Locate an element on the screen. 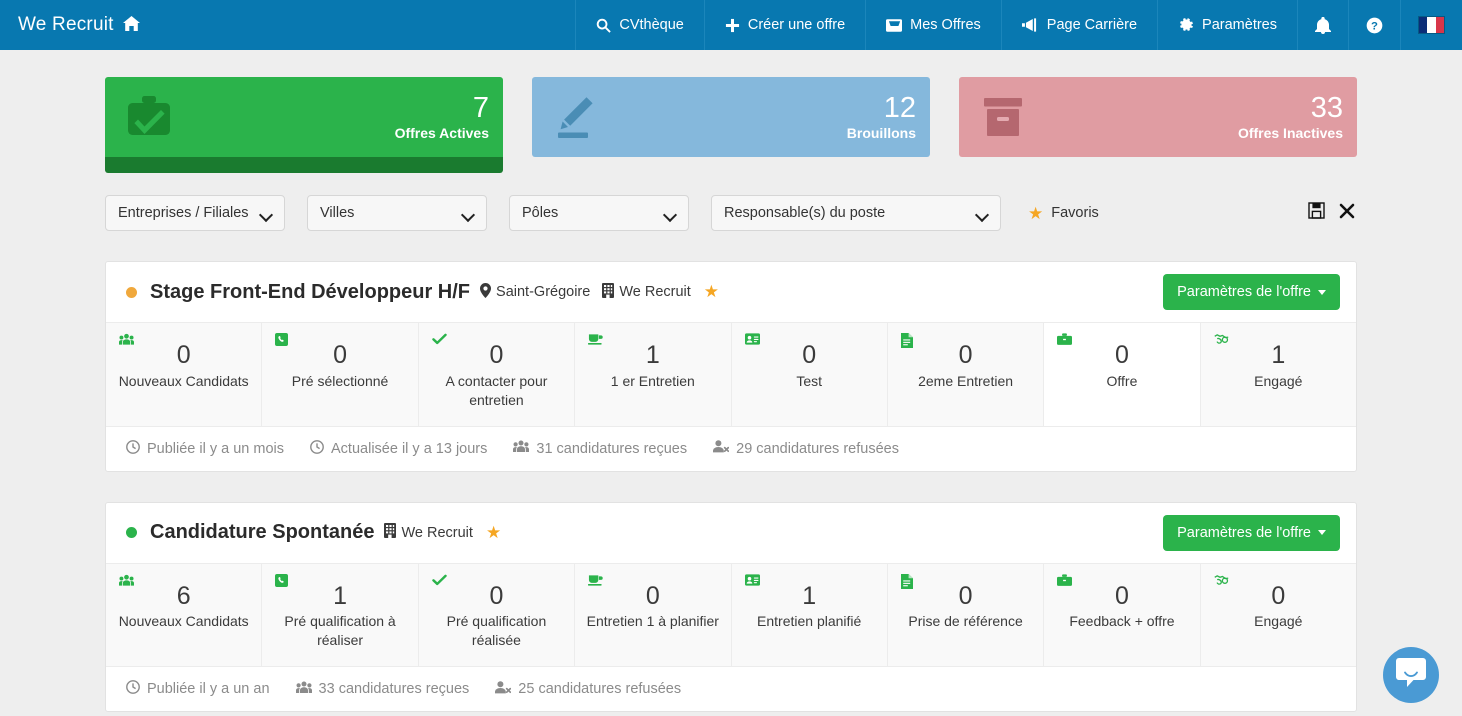  filter-label: Pôles is located at coordinates (540, 213).